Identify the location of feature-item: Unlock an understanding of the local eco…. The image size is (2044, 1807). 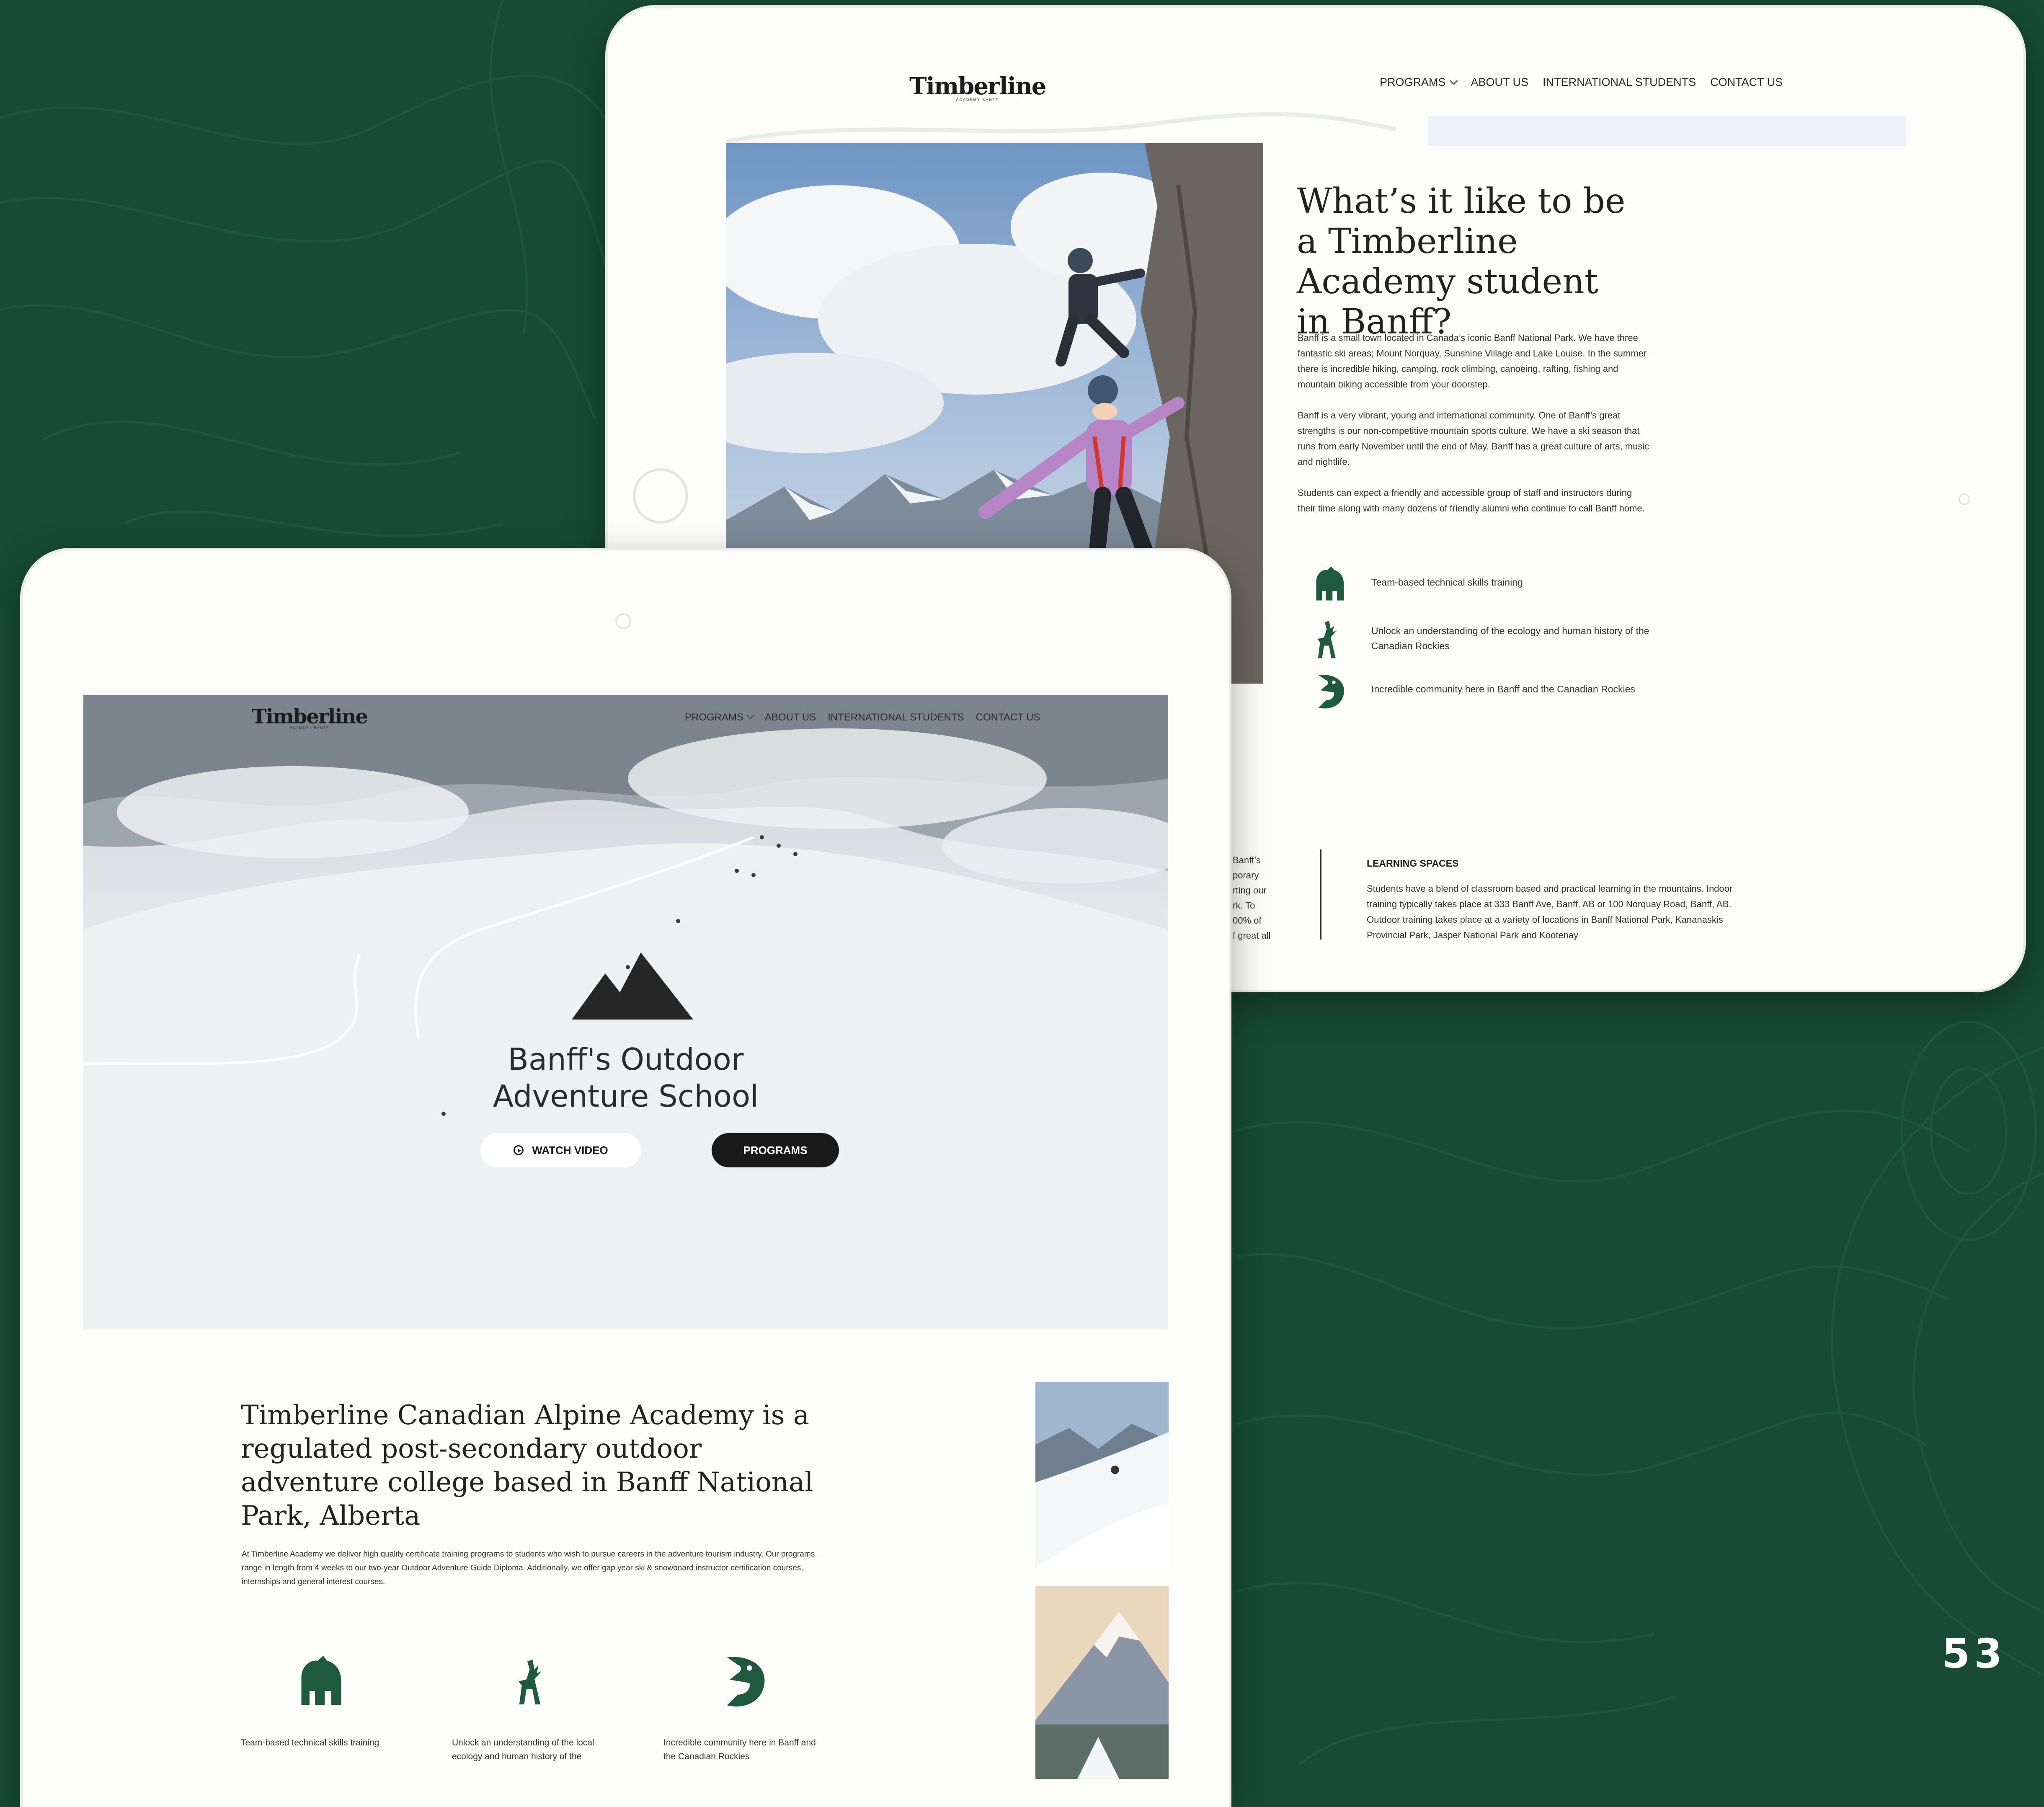
(532, 1706).